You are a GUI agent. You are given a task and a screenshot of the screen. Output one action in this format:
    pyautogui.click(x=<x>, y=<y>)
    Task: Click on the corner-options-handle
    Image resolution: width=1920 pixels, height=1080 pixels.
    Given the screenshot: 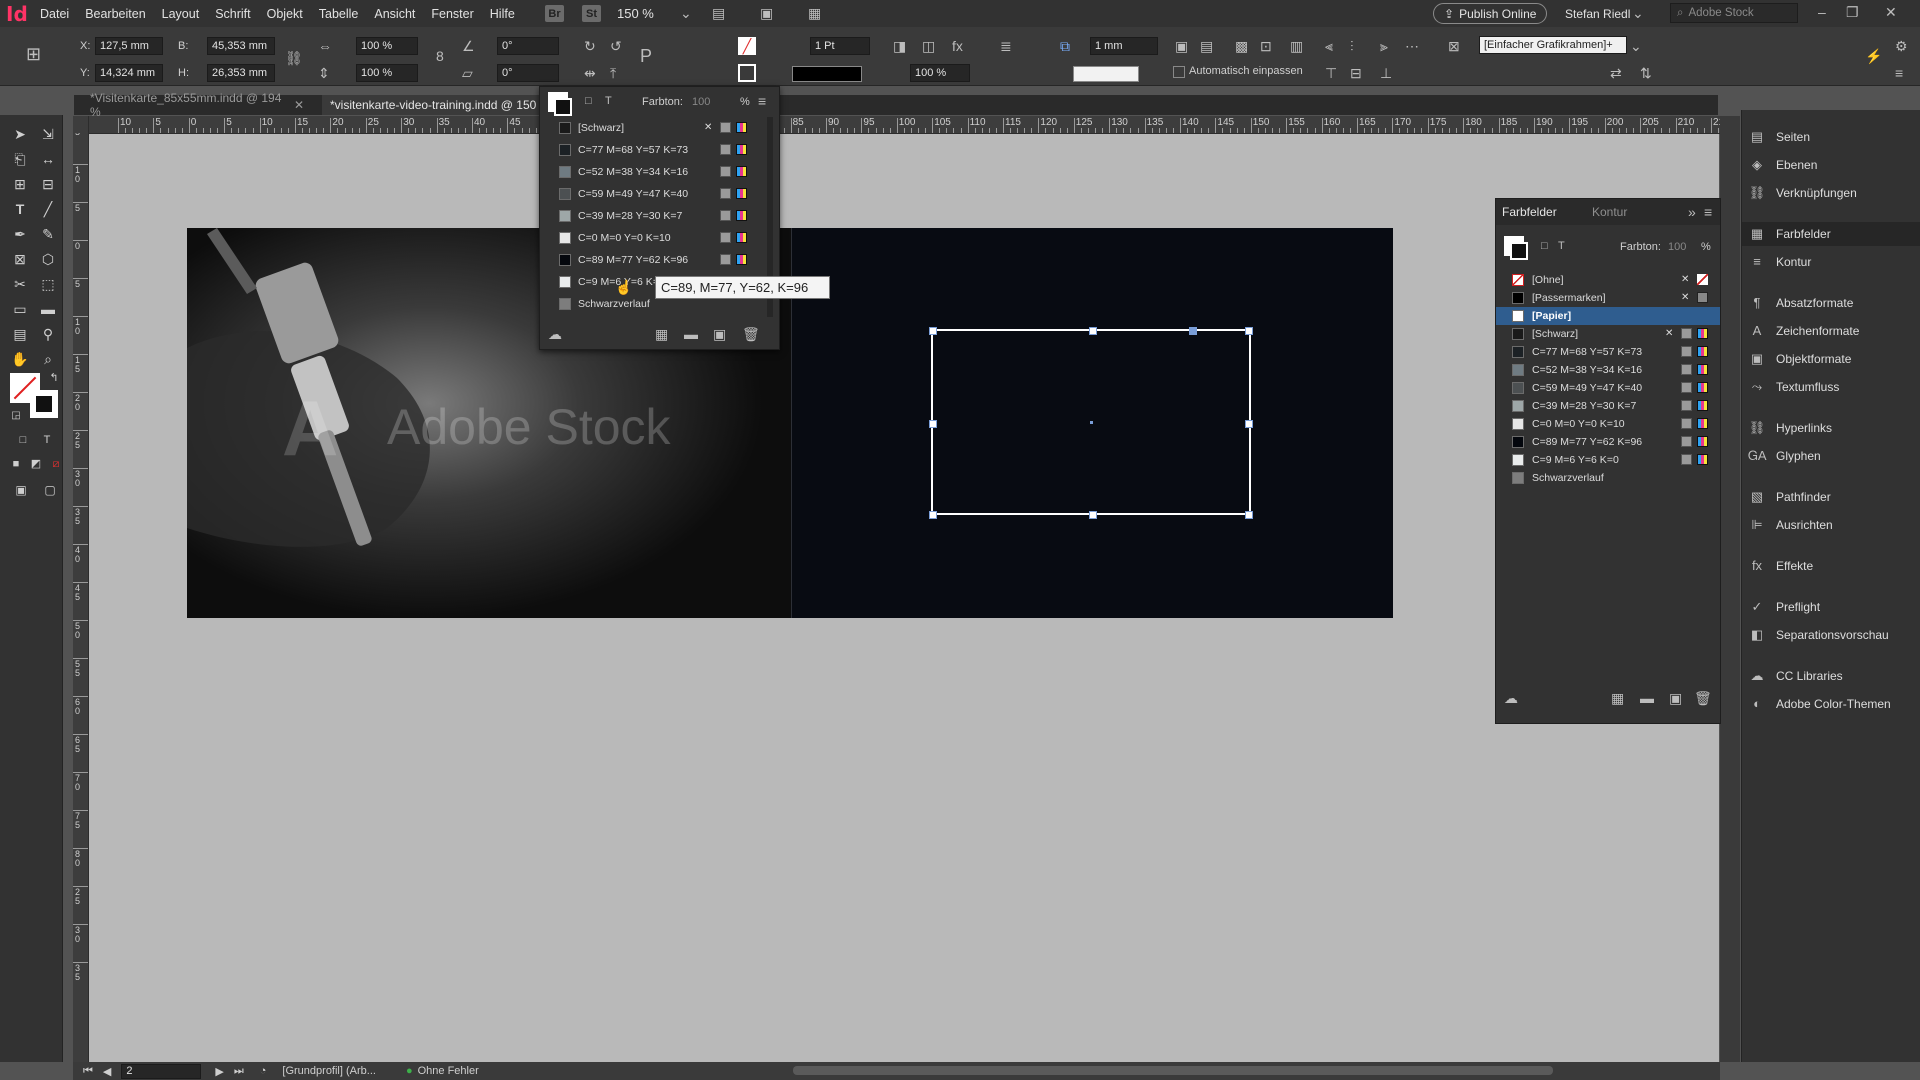 What is the action you would take?
    pyautogui.click(x=1193, y=331)
    